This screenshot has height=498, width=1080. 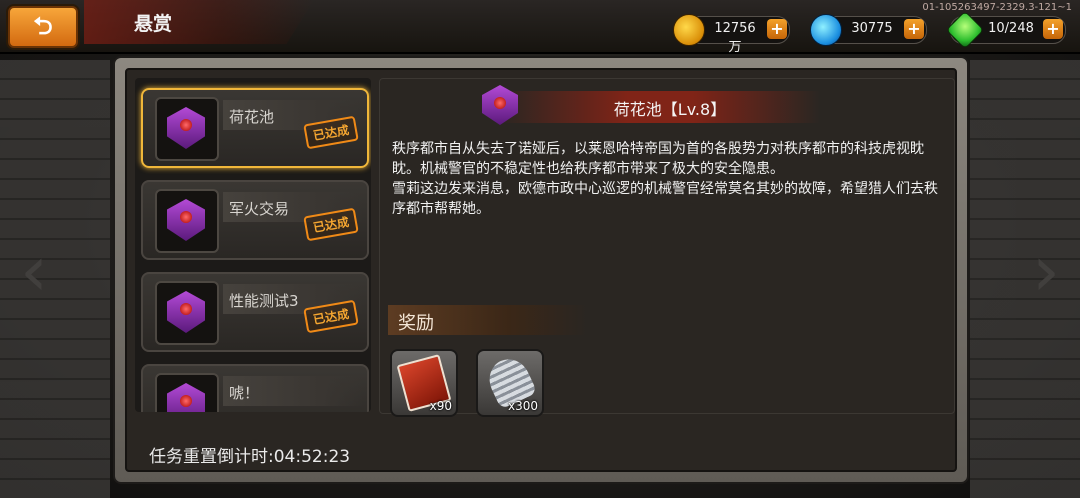 I want to click on version-text: 01-105263497-2329.3-121~1, so click(x=997, y=7).